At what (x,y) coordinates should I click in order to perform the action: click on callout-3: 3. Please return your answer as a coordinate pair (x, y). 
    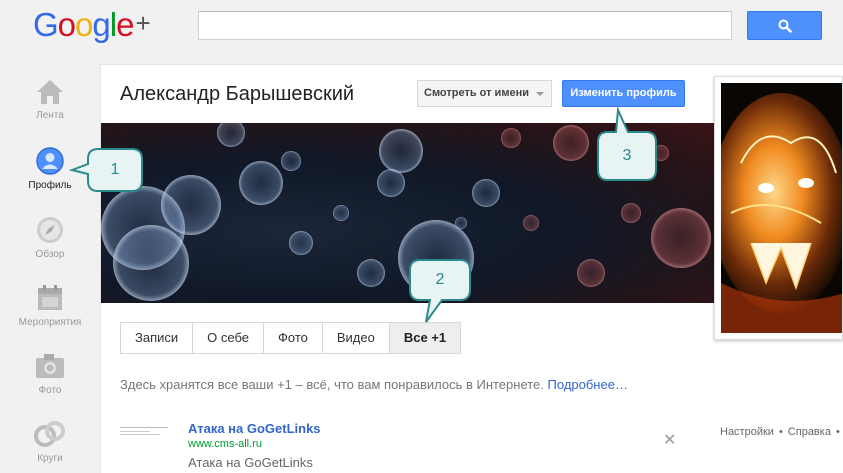
    Looking at the image, I should click on (627, 155).